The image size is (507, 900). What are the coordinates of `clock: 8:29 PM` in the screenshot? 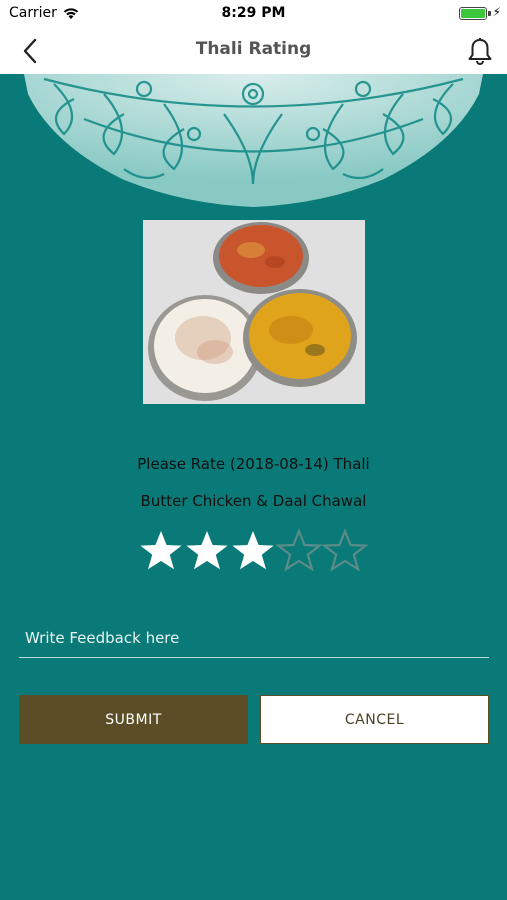 It's located at (253, 13).